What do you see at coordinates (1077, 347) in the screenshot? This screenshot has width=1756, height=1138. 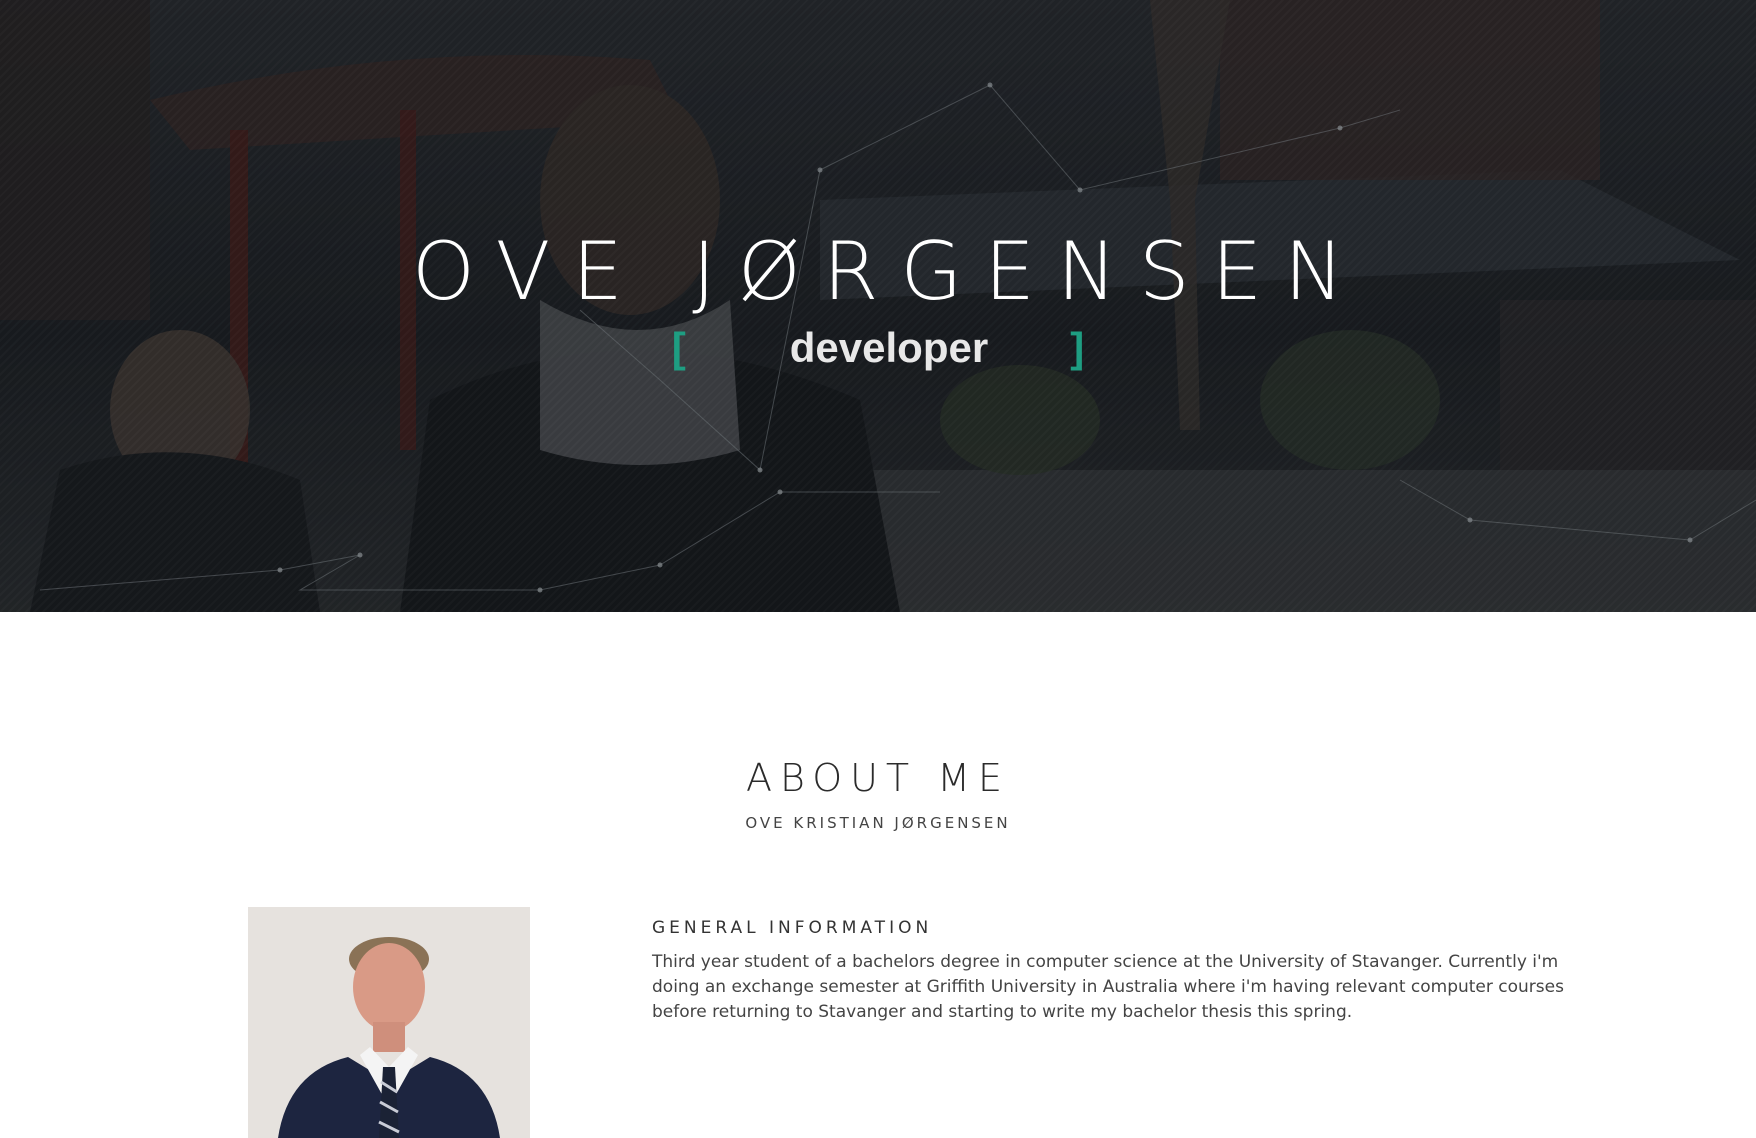 I see `bracket-close: ]` at bounding box center [1077, 347].